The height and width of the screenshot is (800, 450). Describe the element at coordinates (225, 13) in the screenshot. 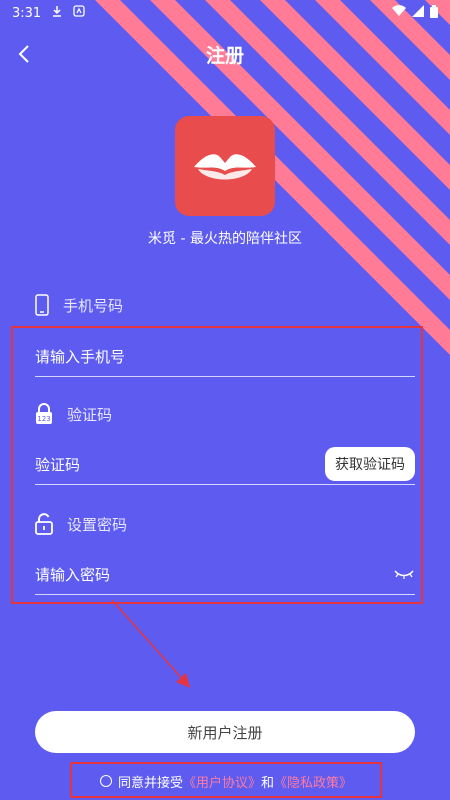

I see `status-bar: 3:31` at that location.